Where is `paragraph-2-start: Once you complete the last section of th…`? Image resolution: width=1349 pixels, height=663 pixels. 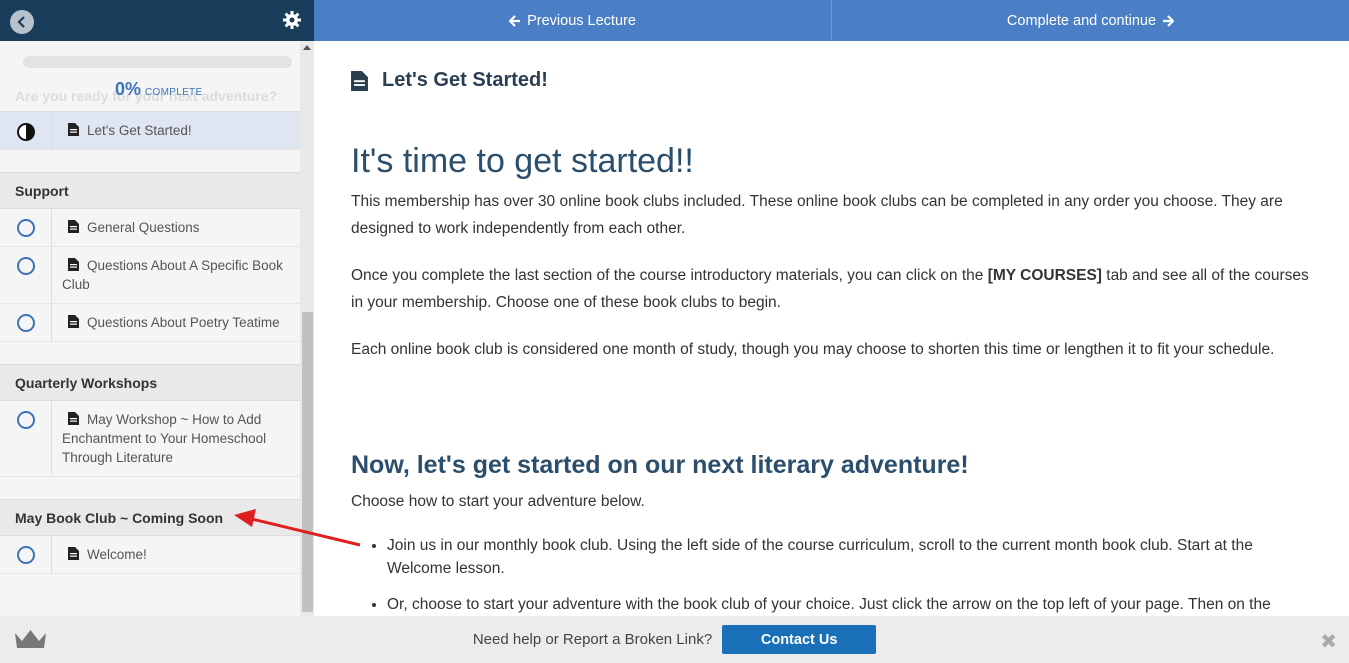
paragraph-2-start: Once you complete the last section of th… is located at coordinates (669, 275).